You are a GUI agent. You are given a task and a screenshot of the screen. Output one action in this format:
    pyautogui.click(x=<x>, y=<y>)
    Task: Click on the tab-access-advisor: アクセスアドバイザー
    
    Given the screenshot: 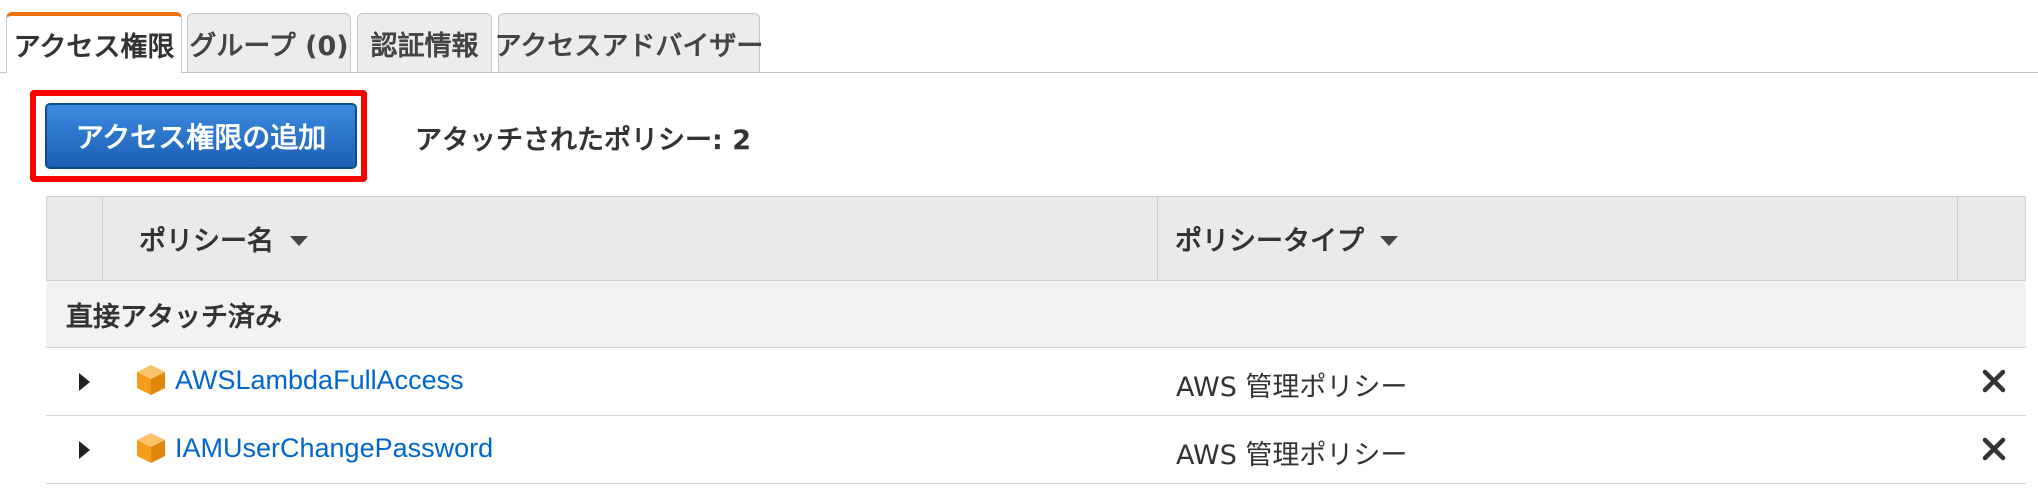 What is the action you would take?
    pyautogui.click(x=629, y=42)
    